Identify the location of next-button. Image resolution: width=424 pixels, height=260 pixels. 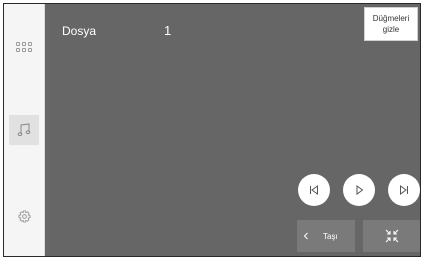
(404, 190).